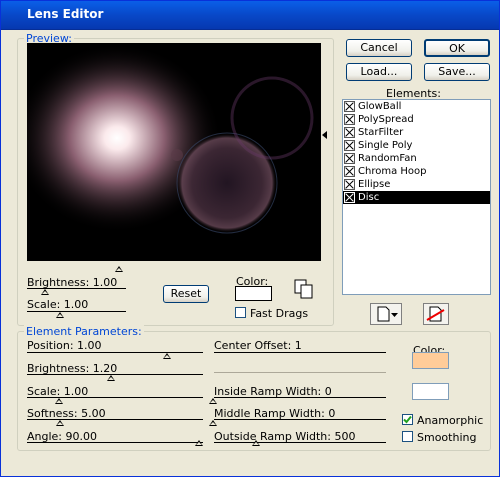 This screenshot has width=500, height=477. What do you see at coordinates (385, 145) in the screenshot?
I see `element-item-label: Single Poly` at bounding box center [385, 145].